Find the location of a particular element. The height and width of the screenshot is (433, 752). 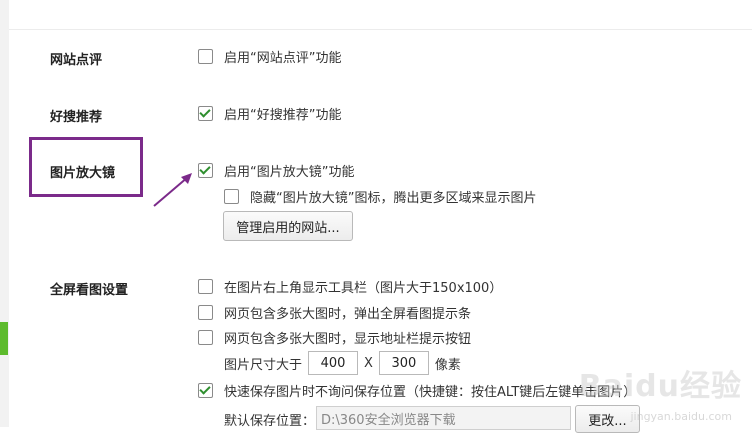

magnifier-enable-label: 启用“图片放大镜”功能 is located at coordinates (289, 172).